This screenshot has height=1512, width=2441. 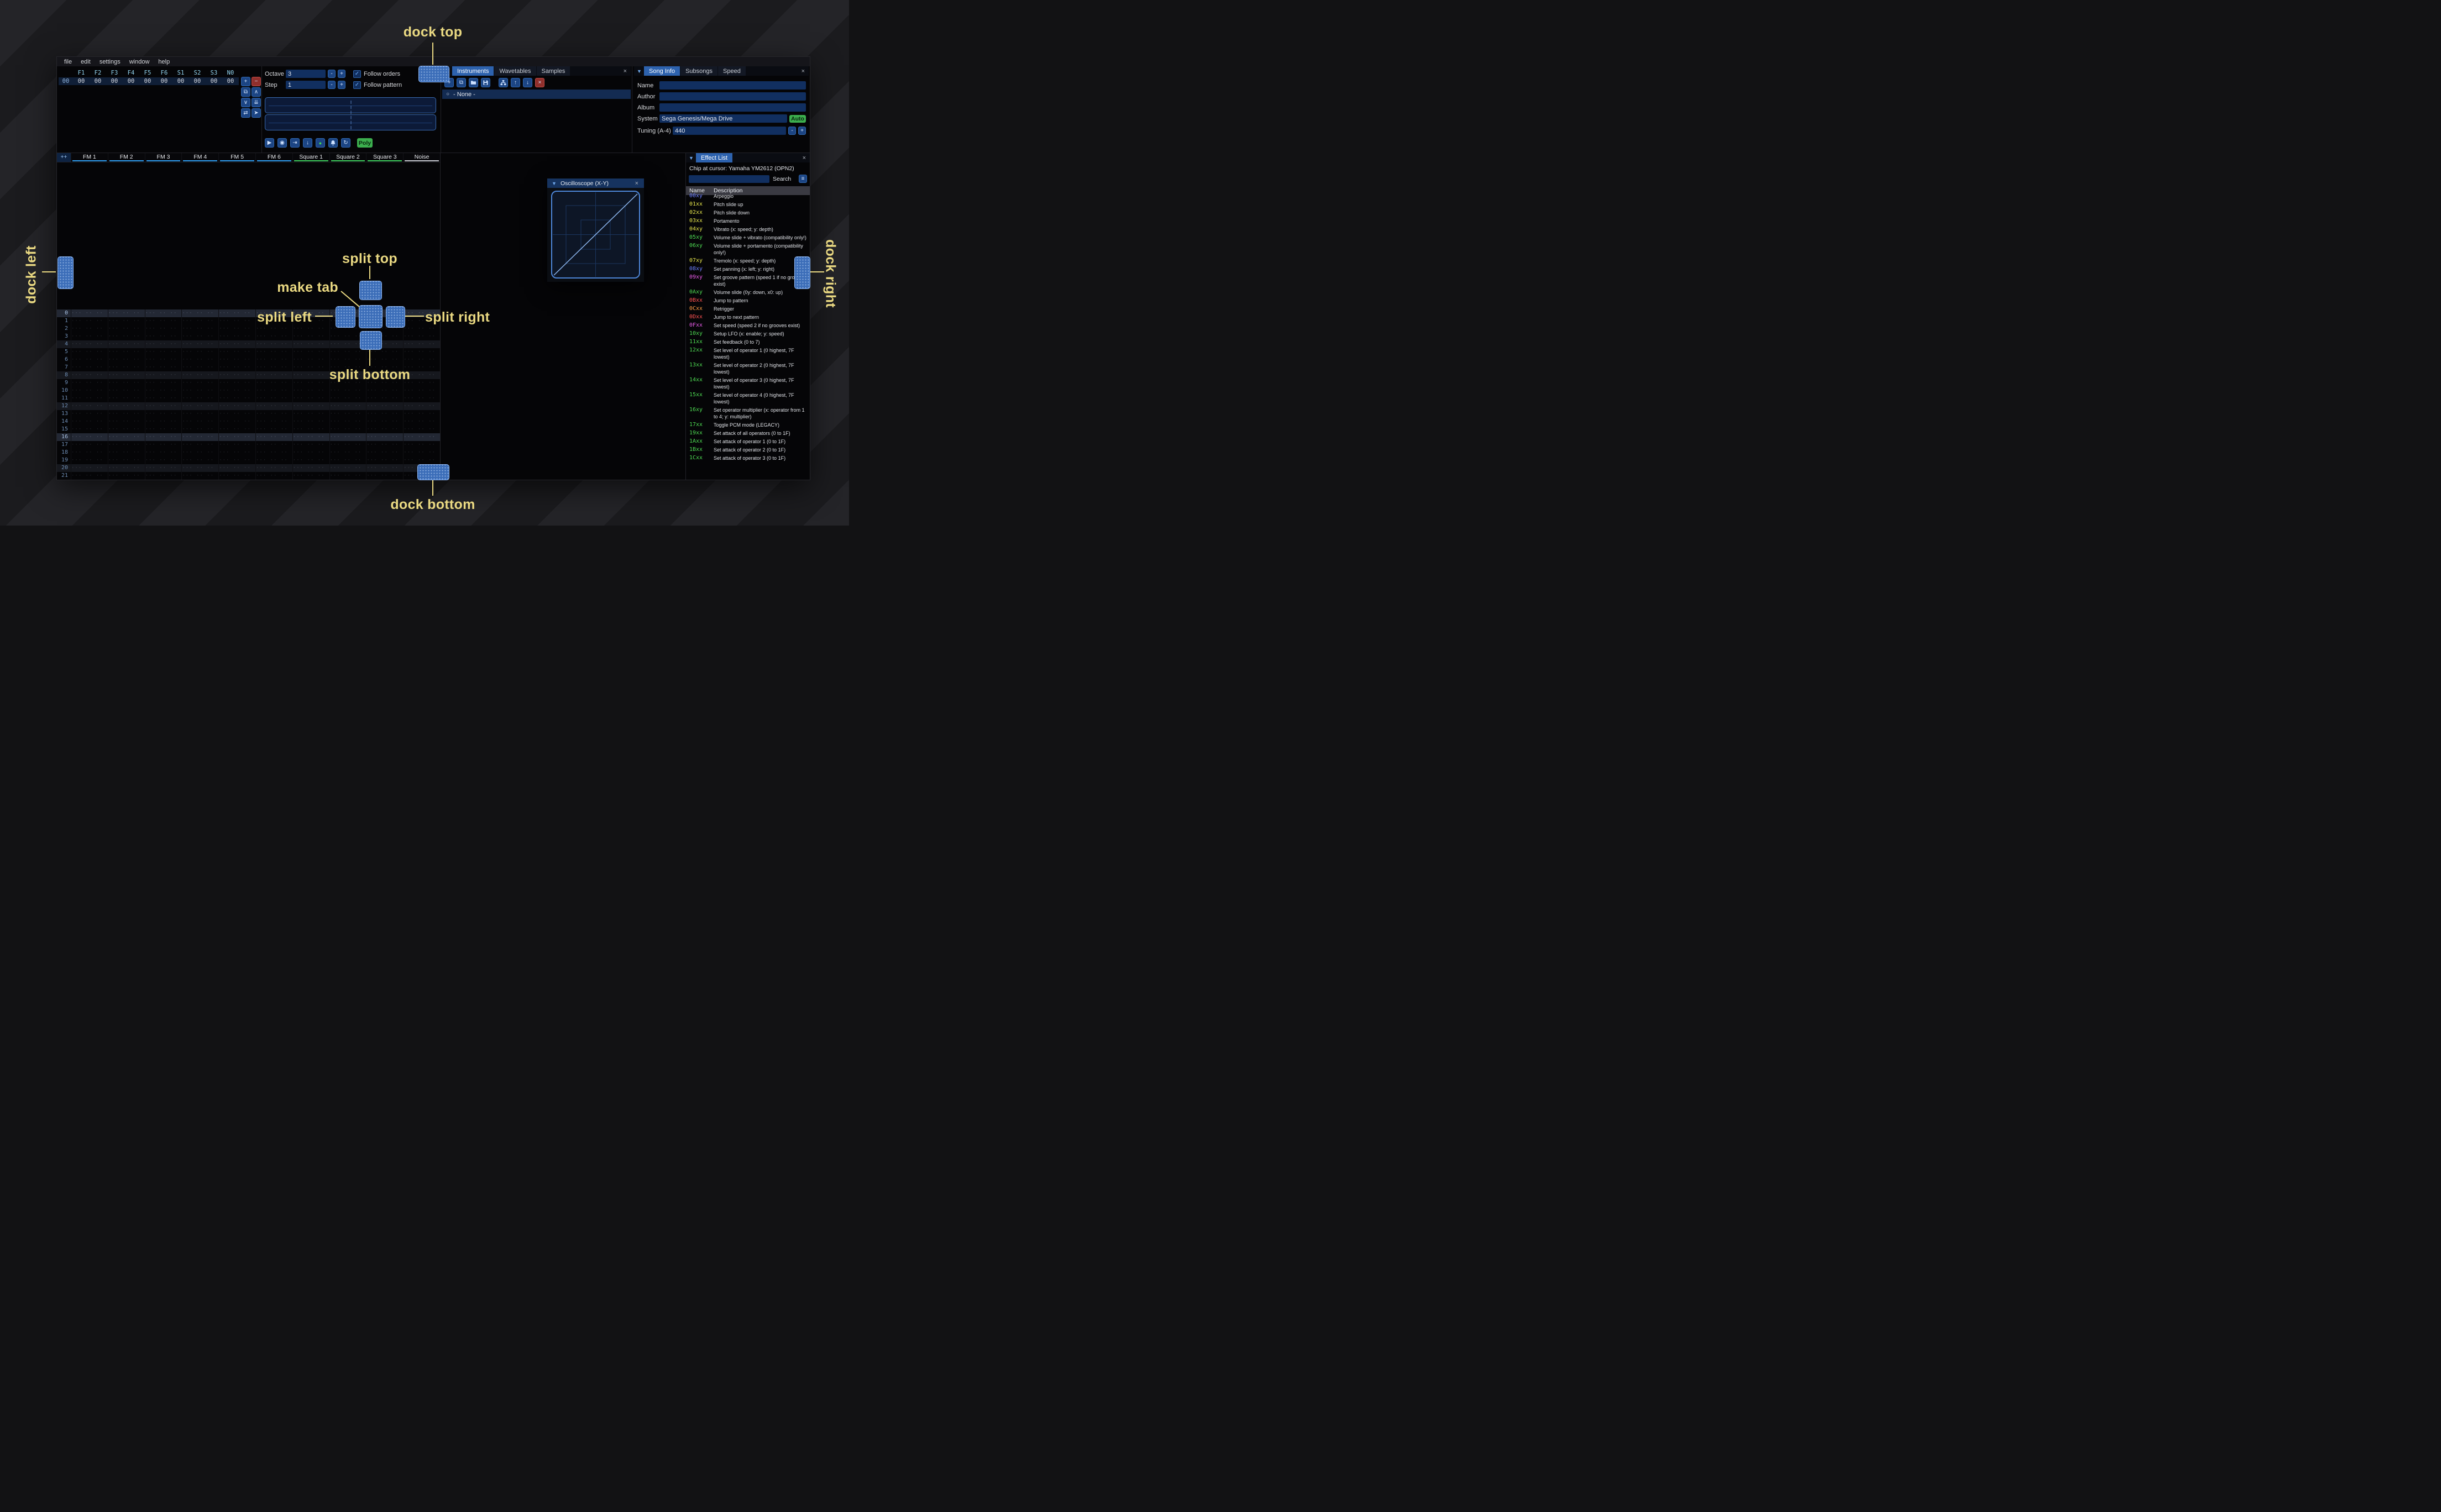 I want to click on follow-pattern-checkbox: ✓, so click(x=357, y=85).